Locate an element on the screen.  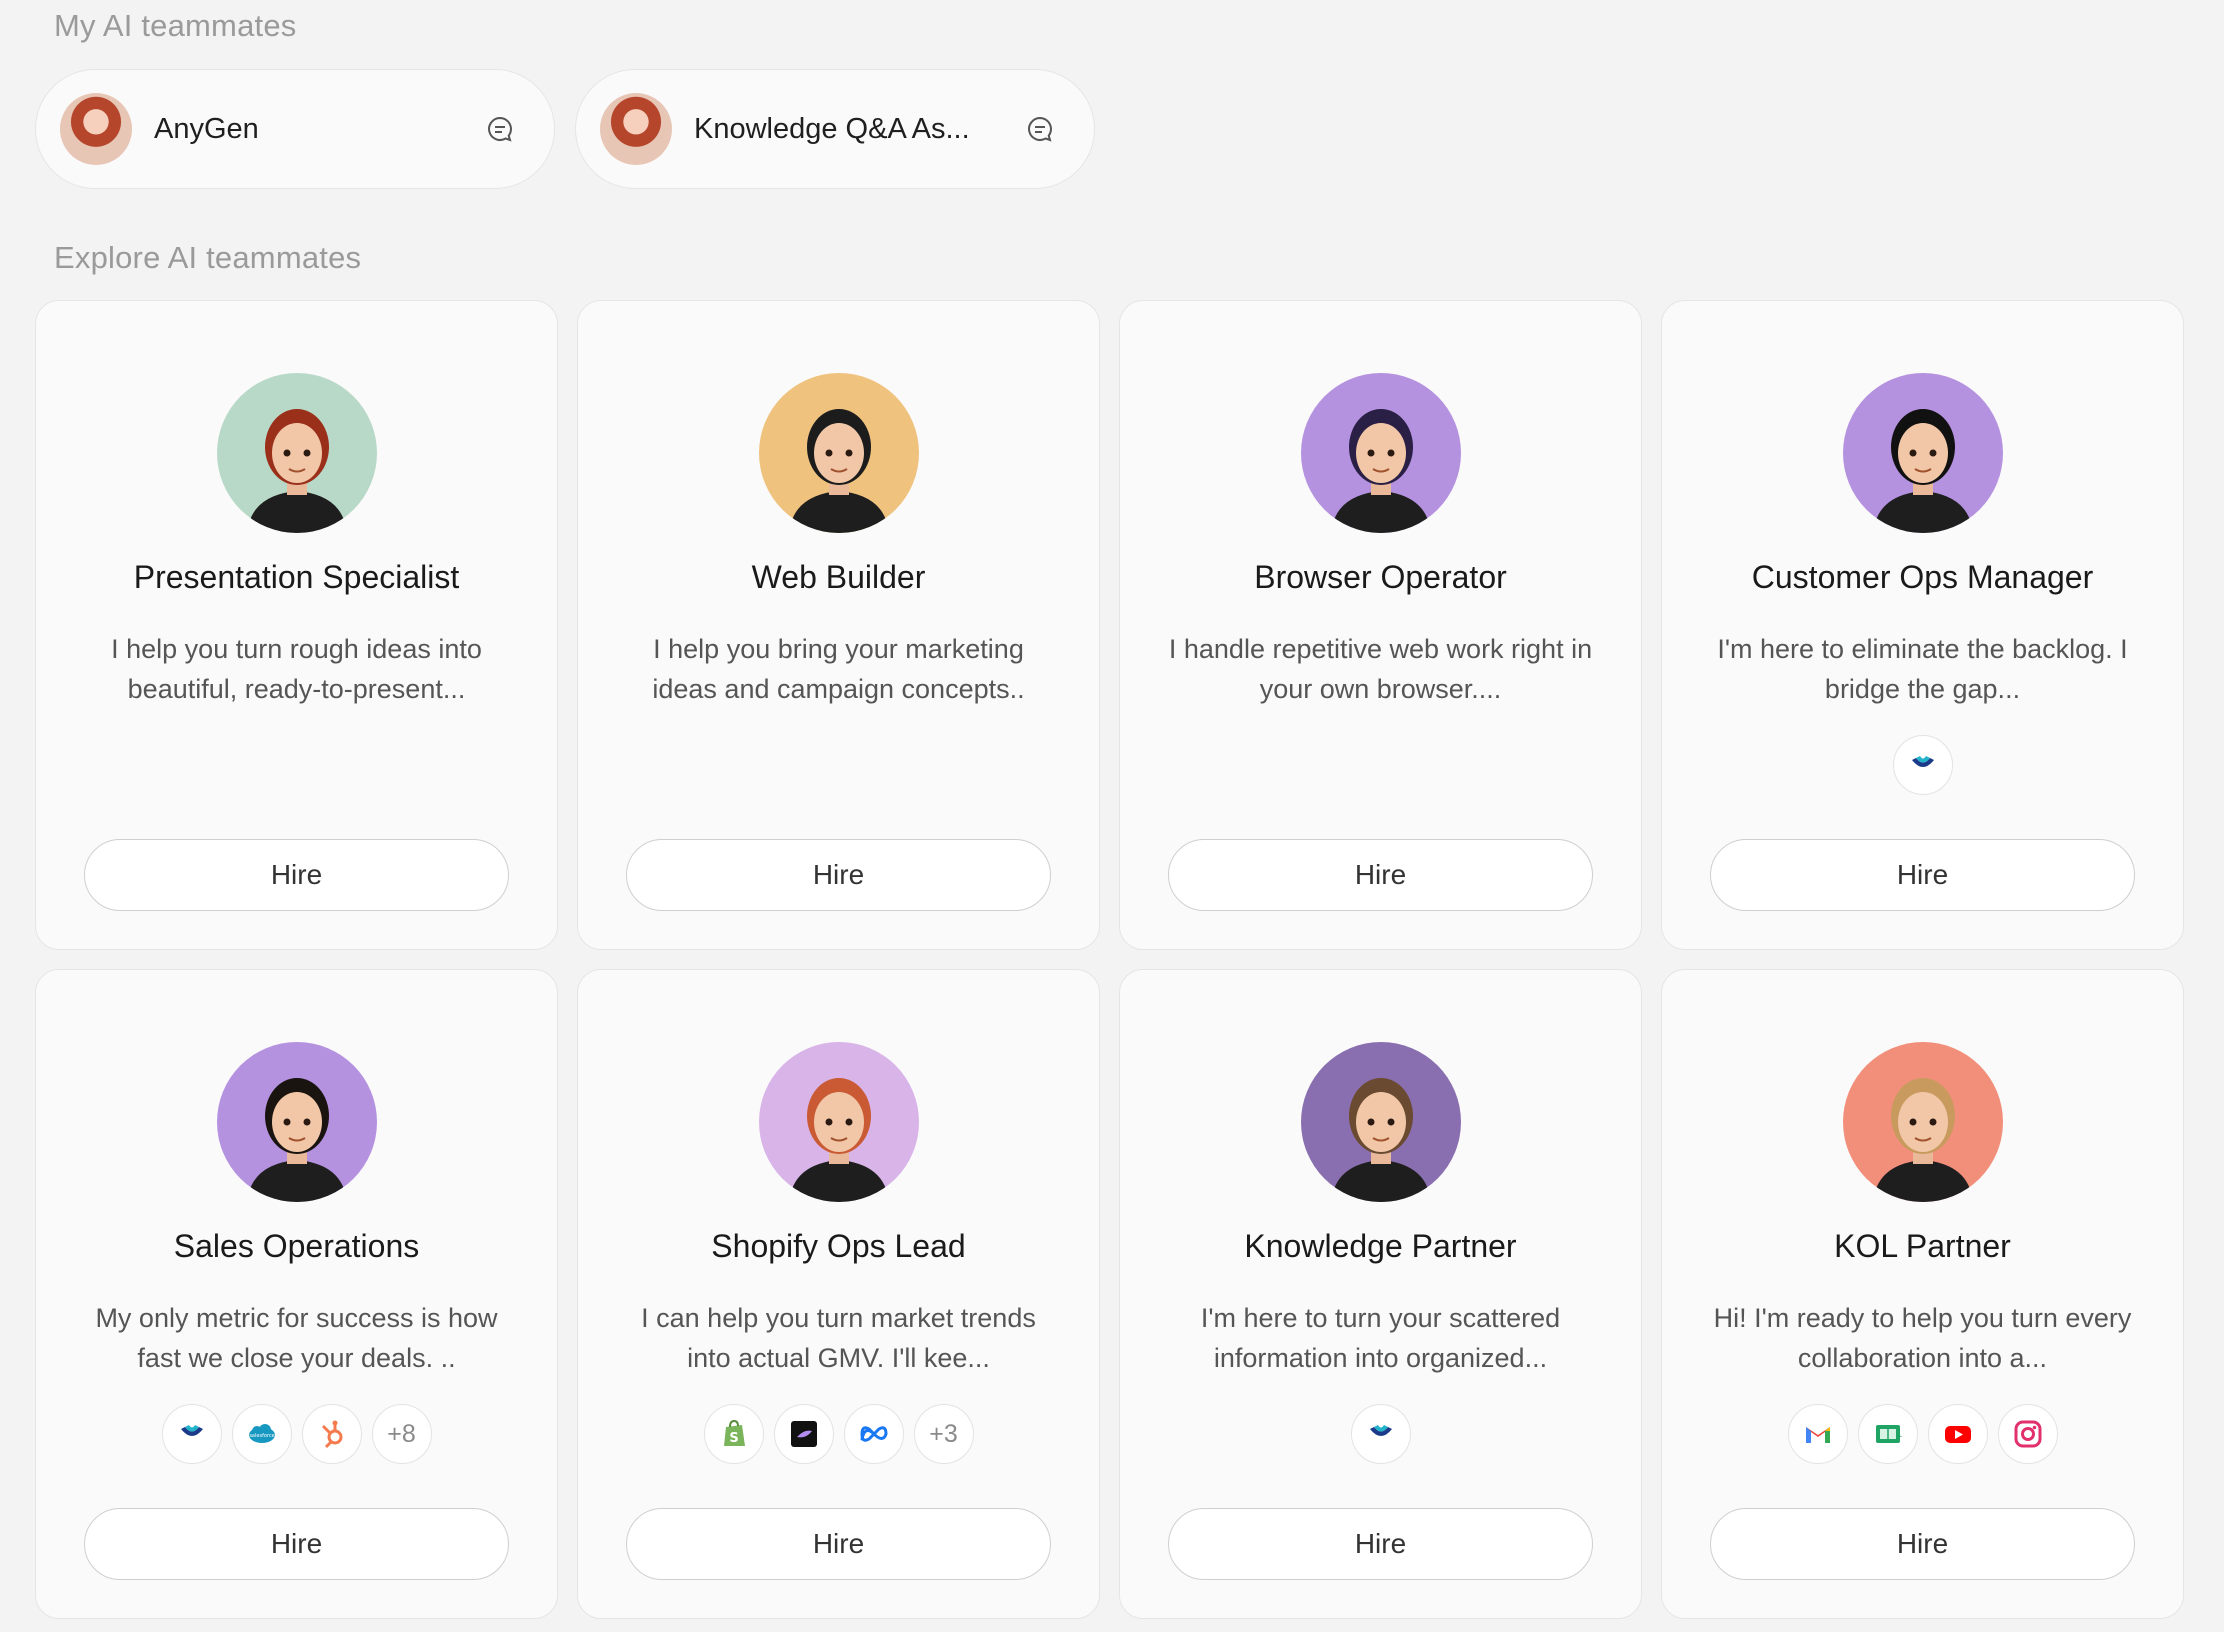
more-integrations-count: +3 is located at coordinates (943, 1434).